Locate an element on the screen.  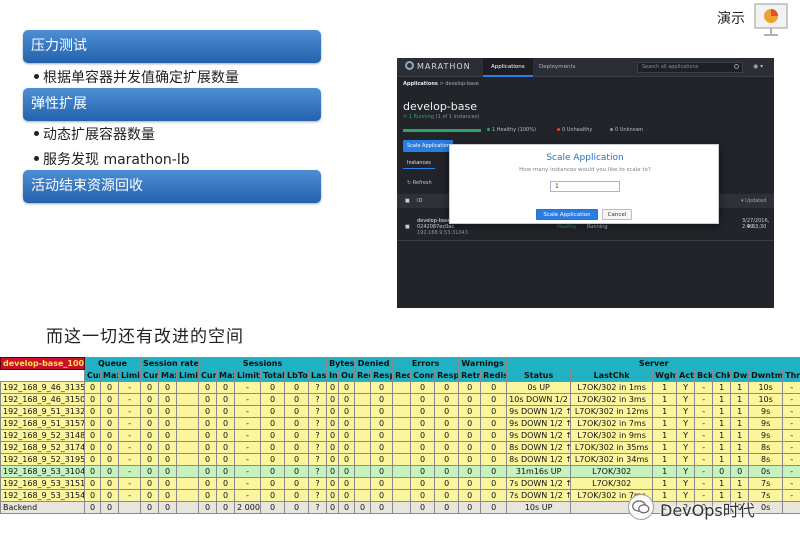
section-title-stress-test: 压力测试 is located at coordinates (172, 46).